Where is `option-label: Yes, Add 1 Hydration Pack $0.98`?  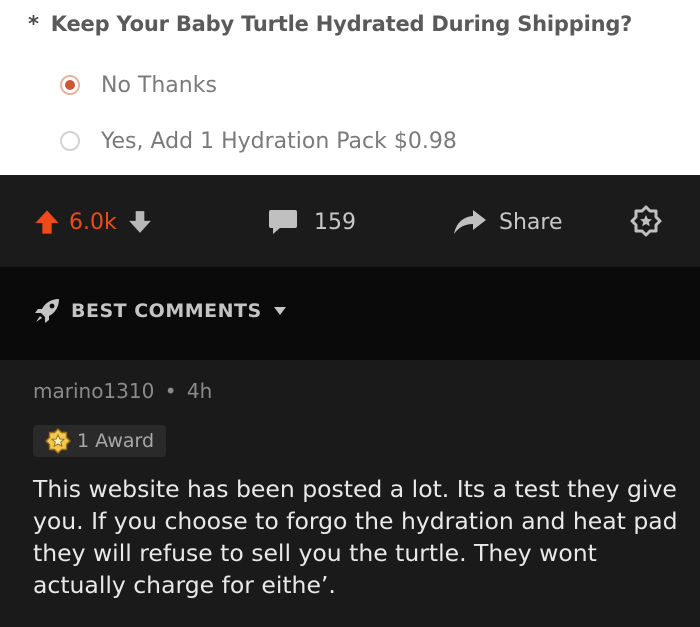
option-label: Yes, Add 1 Hydration Pack $0.98 is located at coordinates (279, 141).